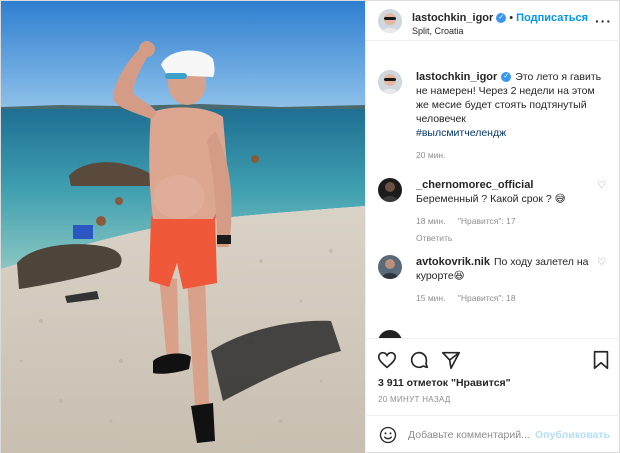  Describe the element at coordinates (430, 155) in the screenshot. I see `caption-time: 20 мин.` at that location.